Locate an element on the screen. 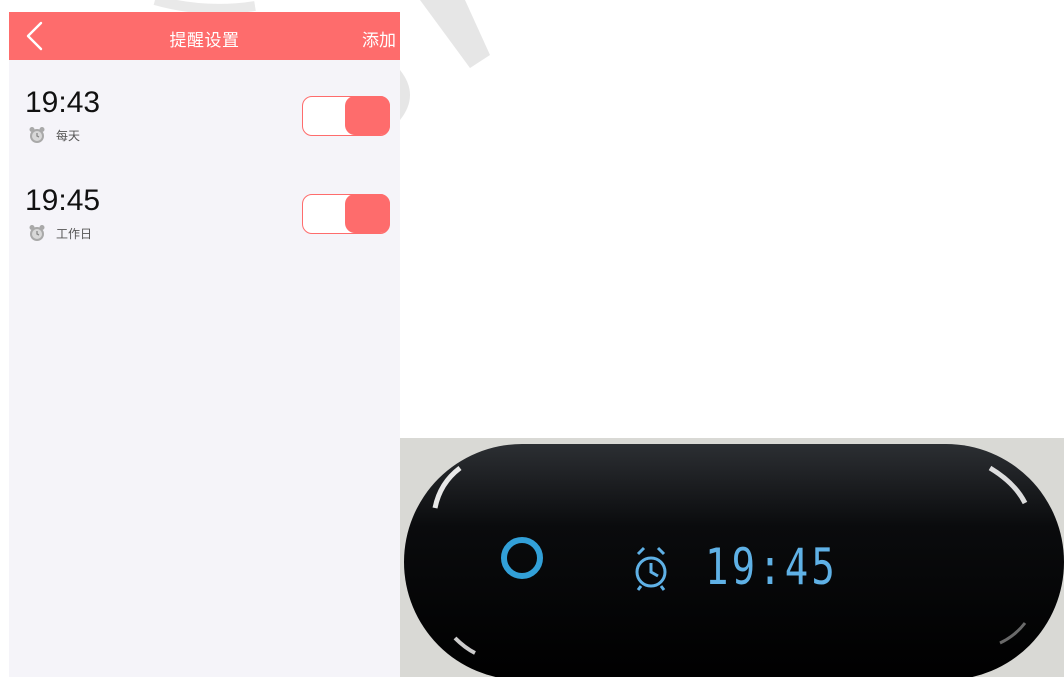 The image size is (1064, 677). top-bar: 提醒设置 添加 is located at coordinates (204, 36).